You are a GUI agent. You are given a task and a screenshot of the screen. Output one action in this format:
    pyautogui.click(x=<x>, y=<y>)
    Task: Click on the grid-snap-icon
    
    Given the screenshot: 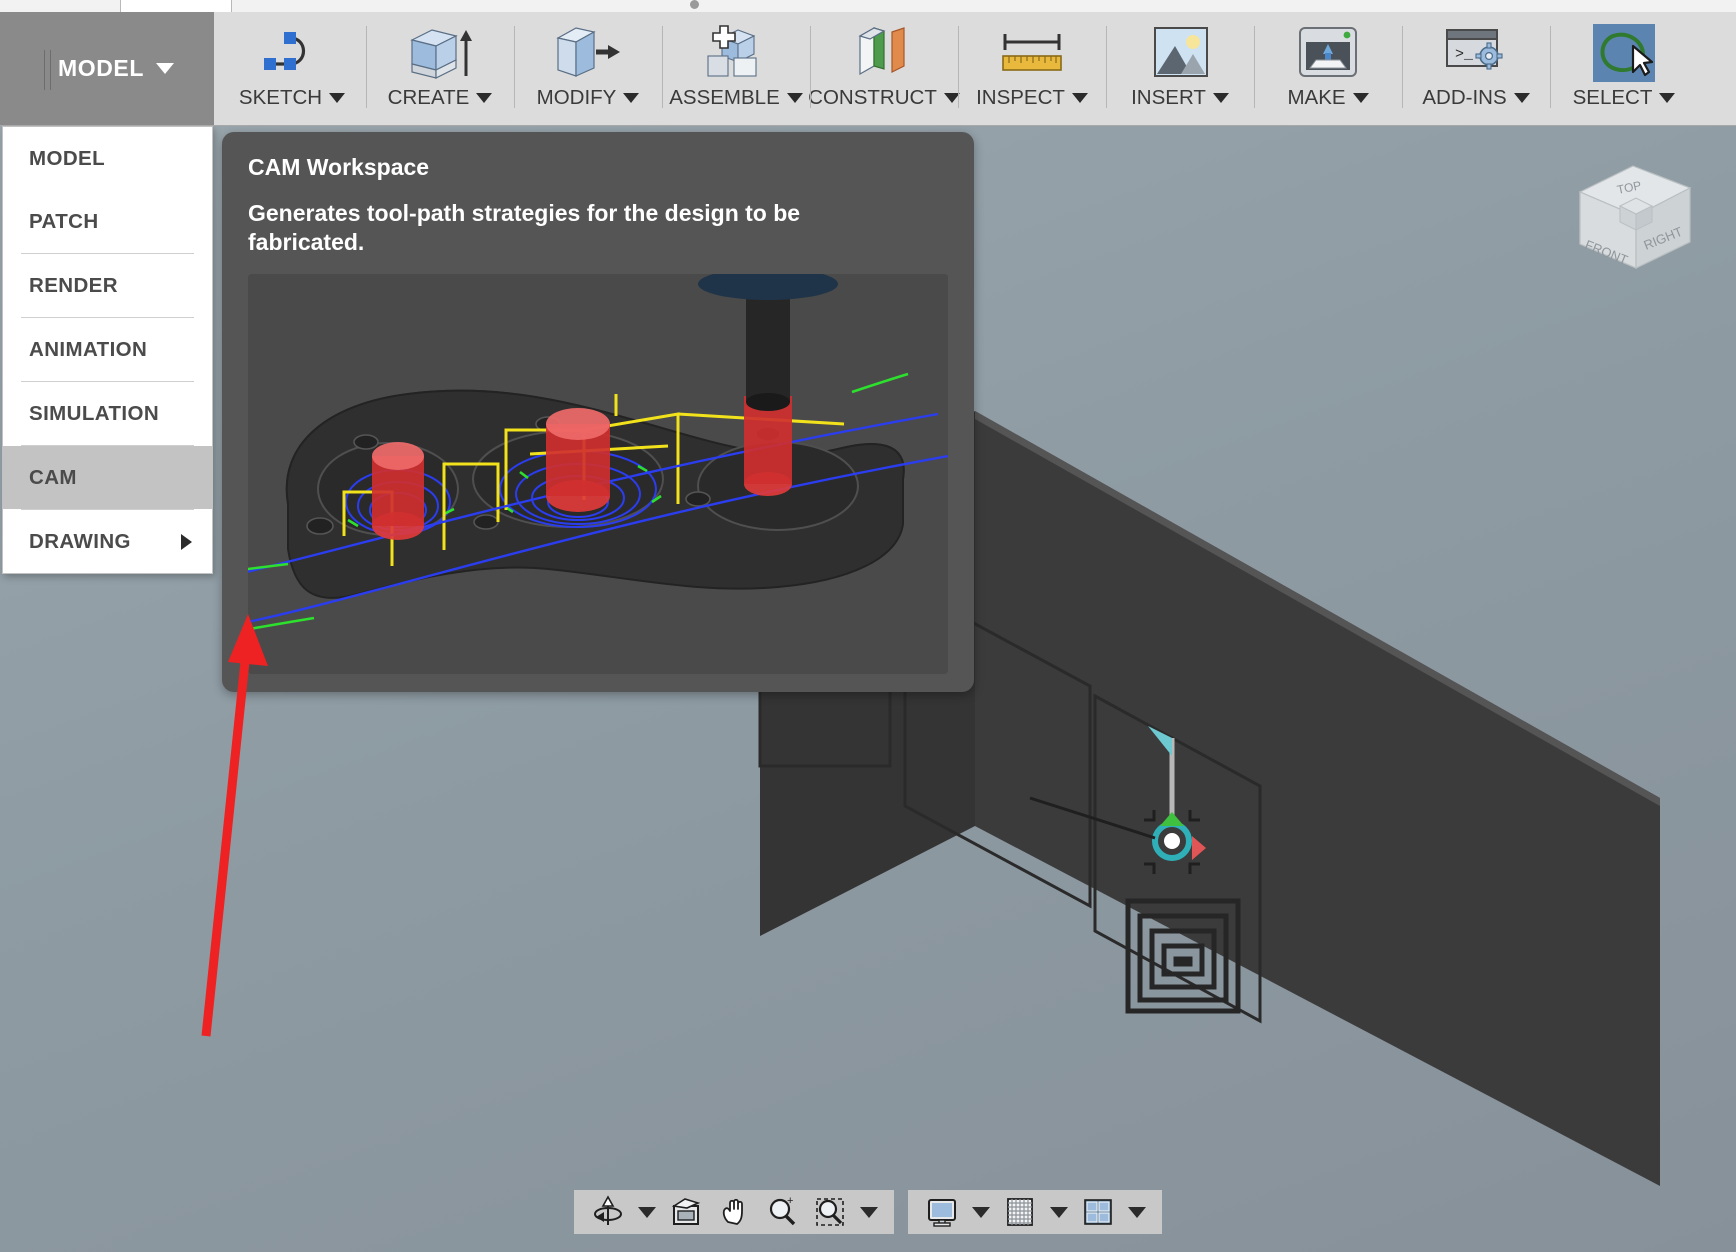 What is the action you would take?
    pyautogui.click(x=1020, y=1212)
    